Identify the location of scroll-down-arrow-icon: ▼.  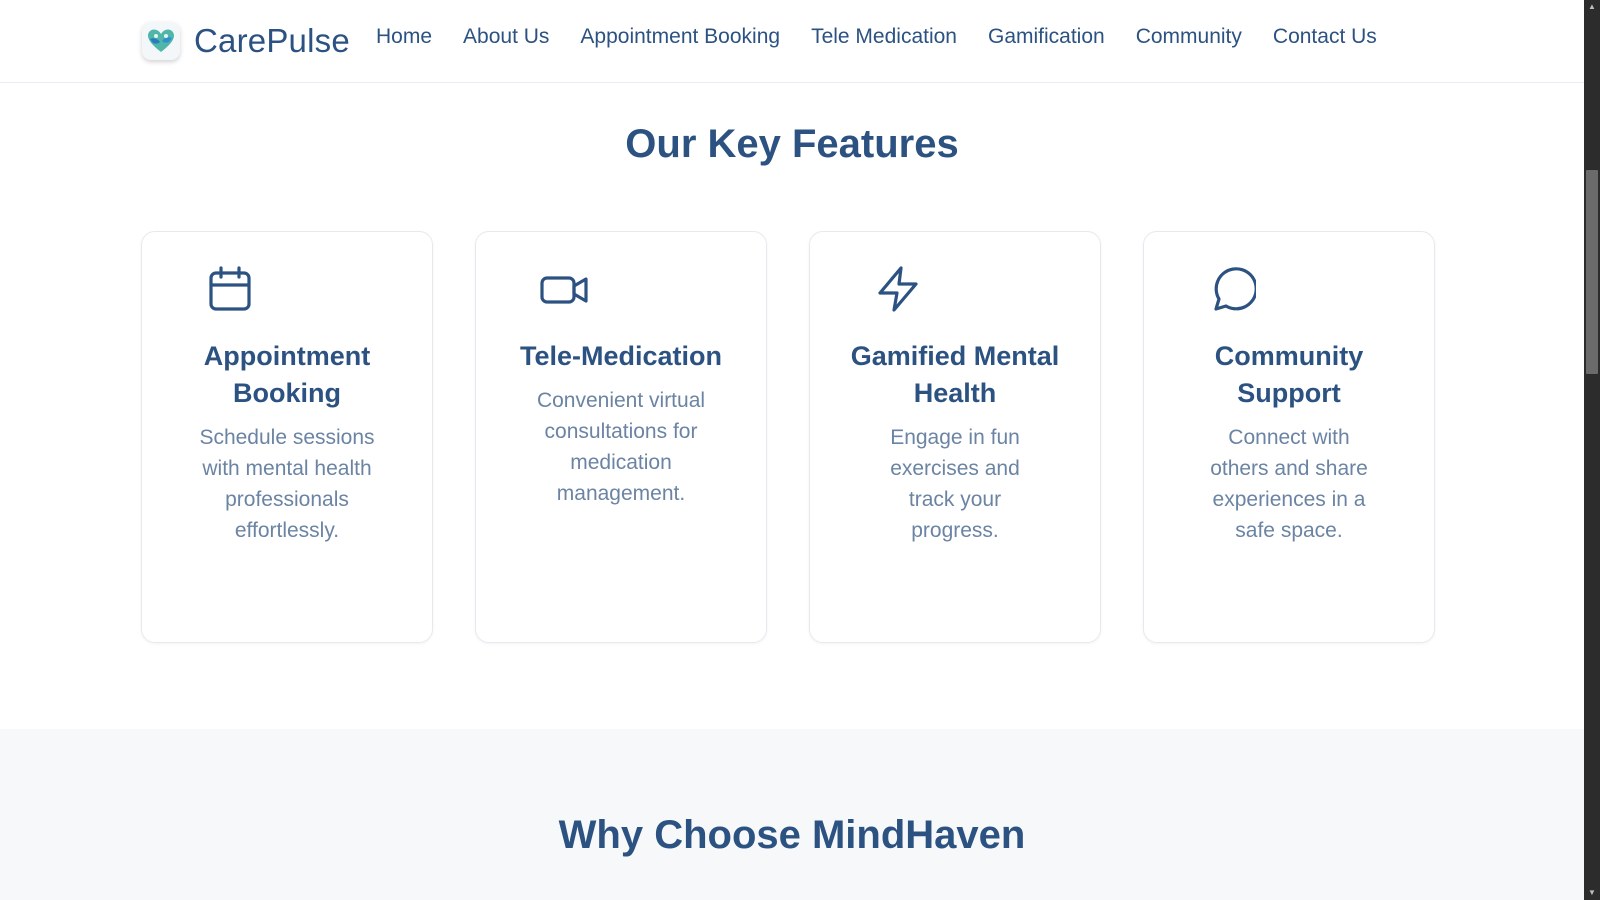
(1592, 893).